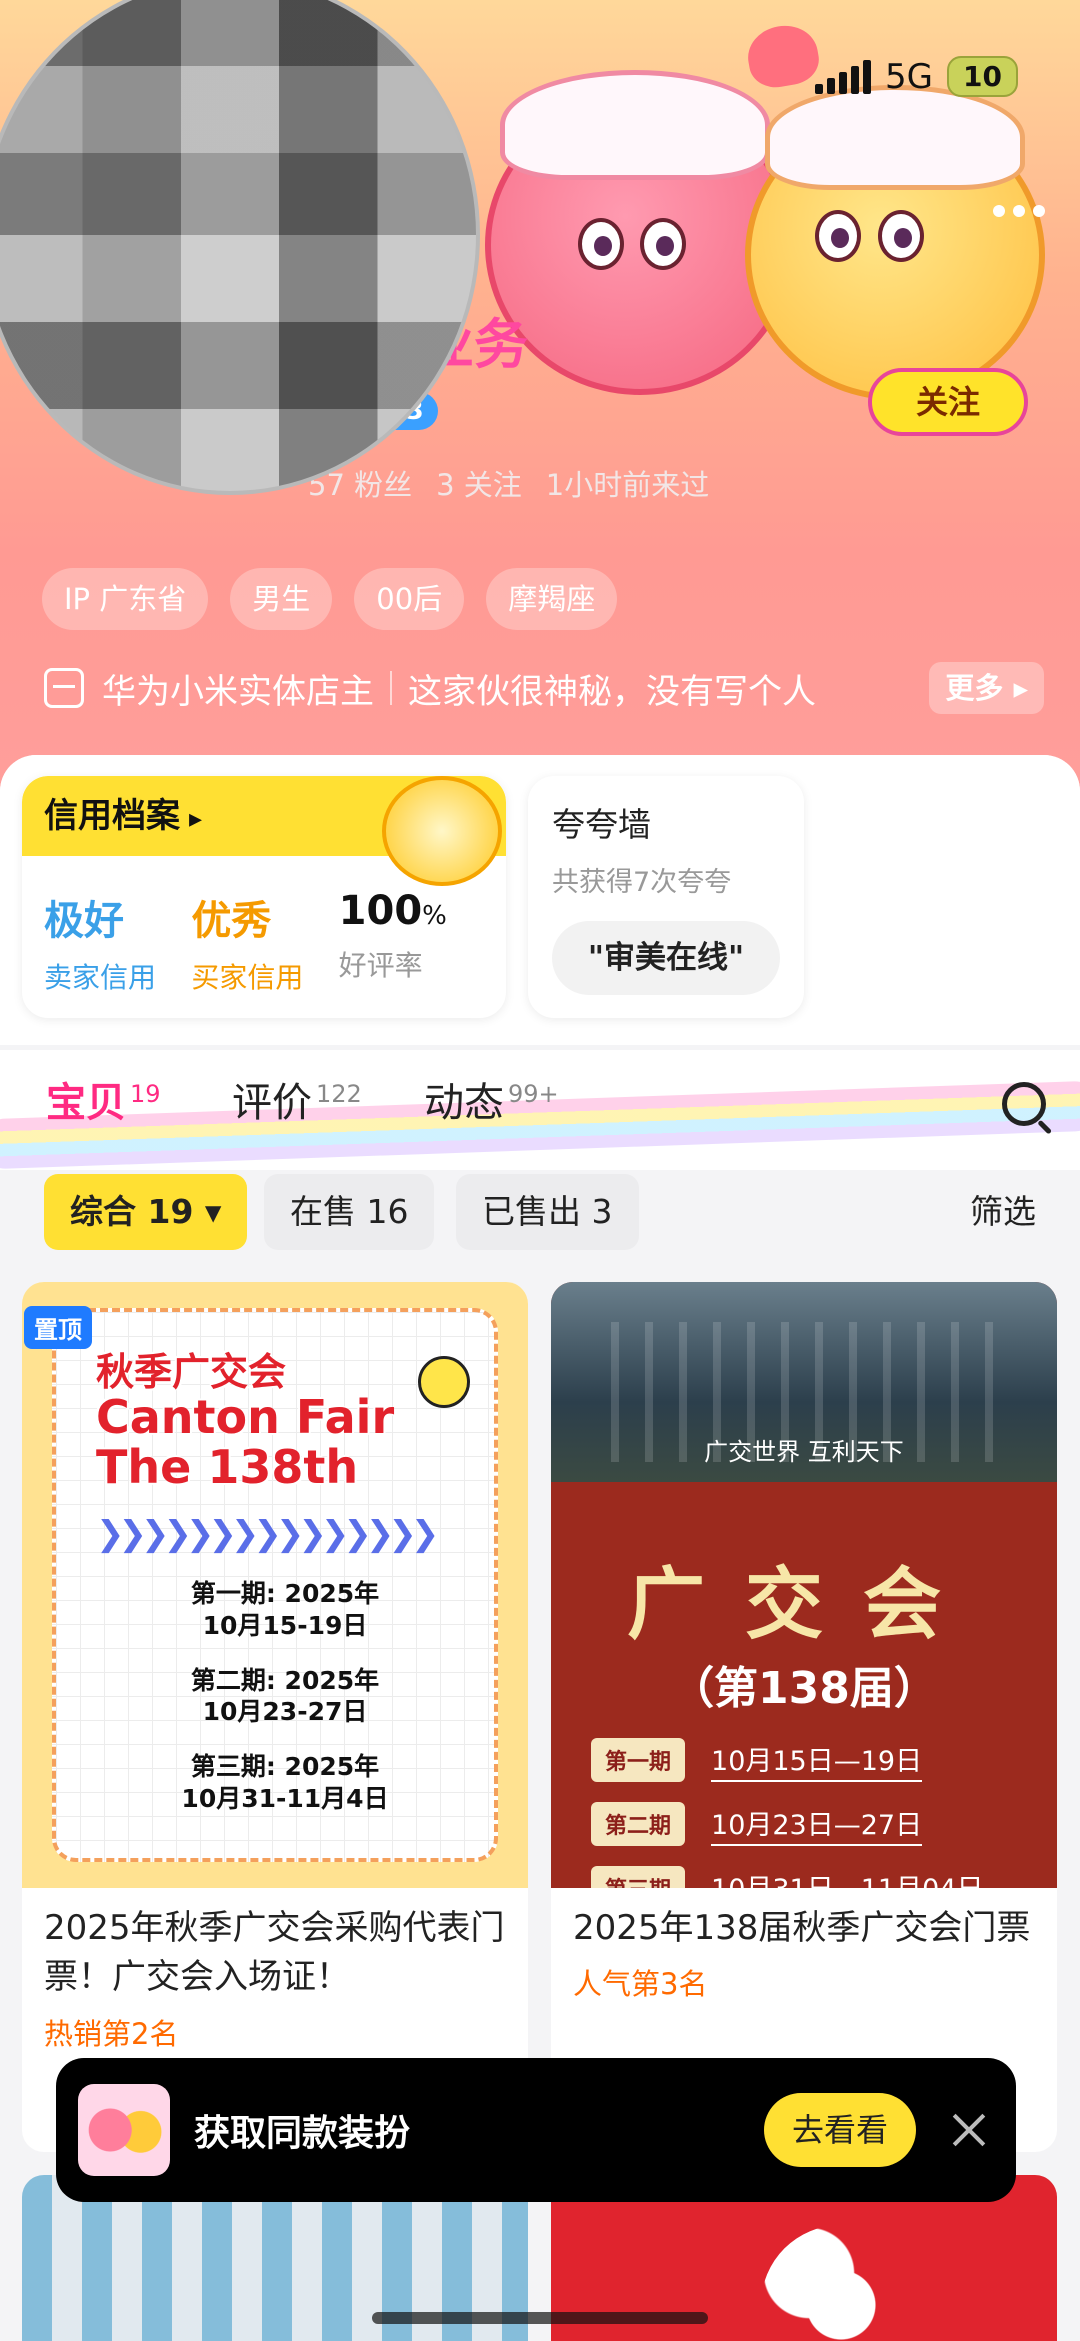  Describe the element at coordinates (58, 1327) in the screenshot. I see `pinned-badge: 置顶` at that location.